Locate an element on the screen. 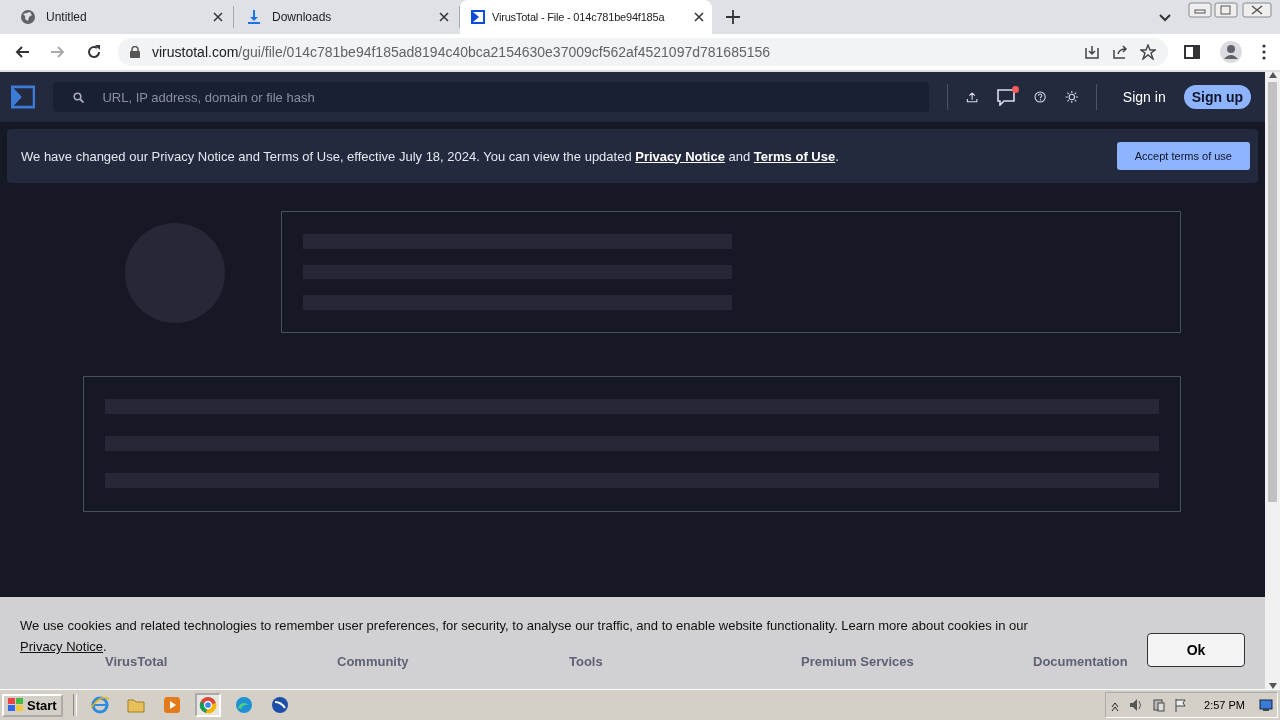  browser-tab: Untitled is located at coordinates (121, 17).